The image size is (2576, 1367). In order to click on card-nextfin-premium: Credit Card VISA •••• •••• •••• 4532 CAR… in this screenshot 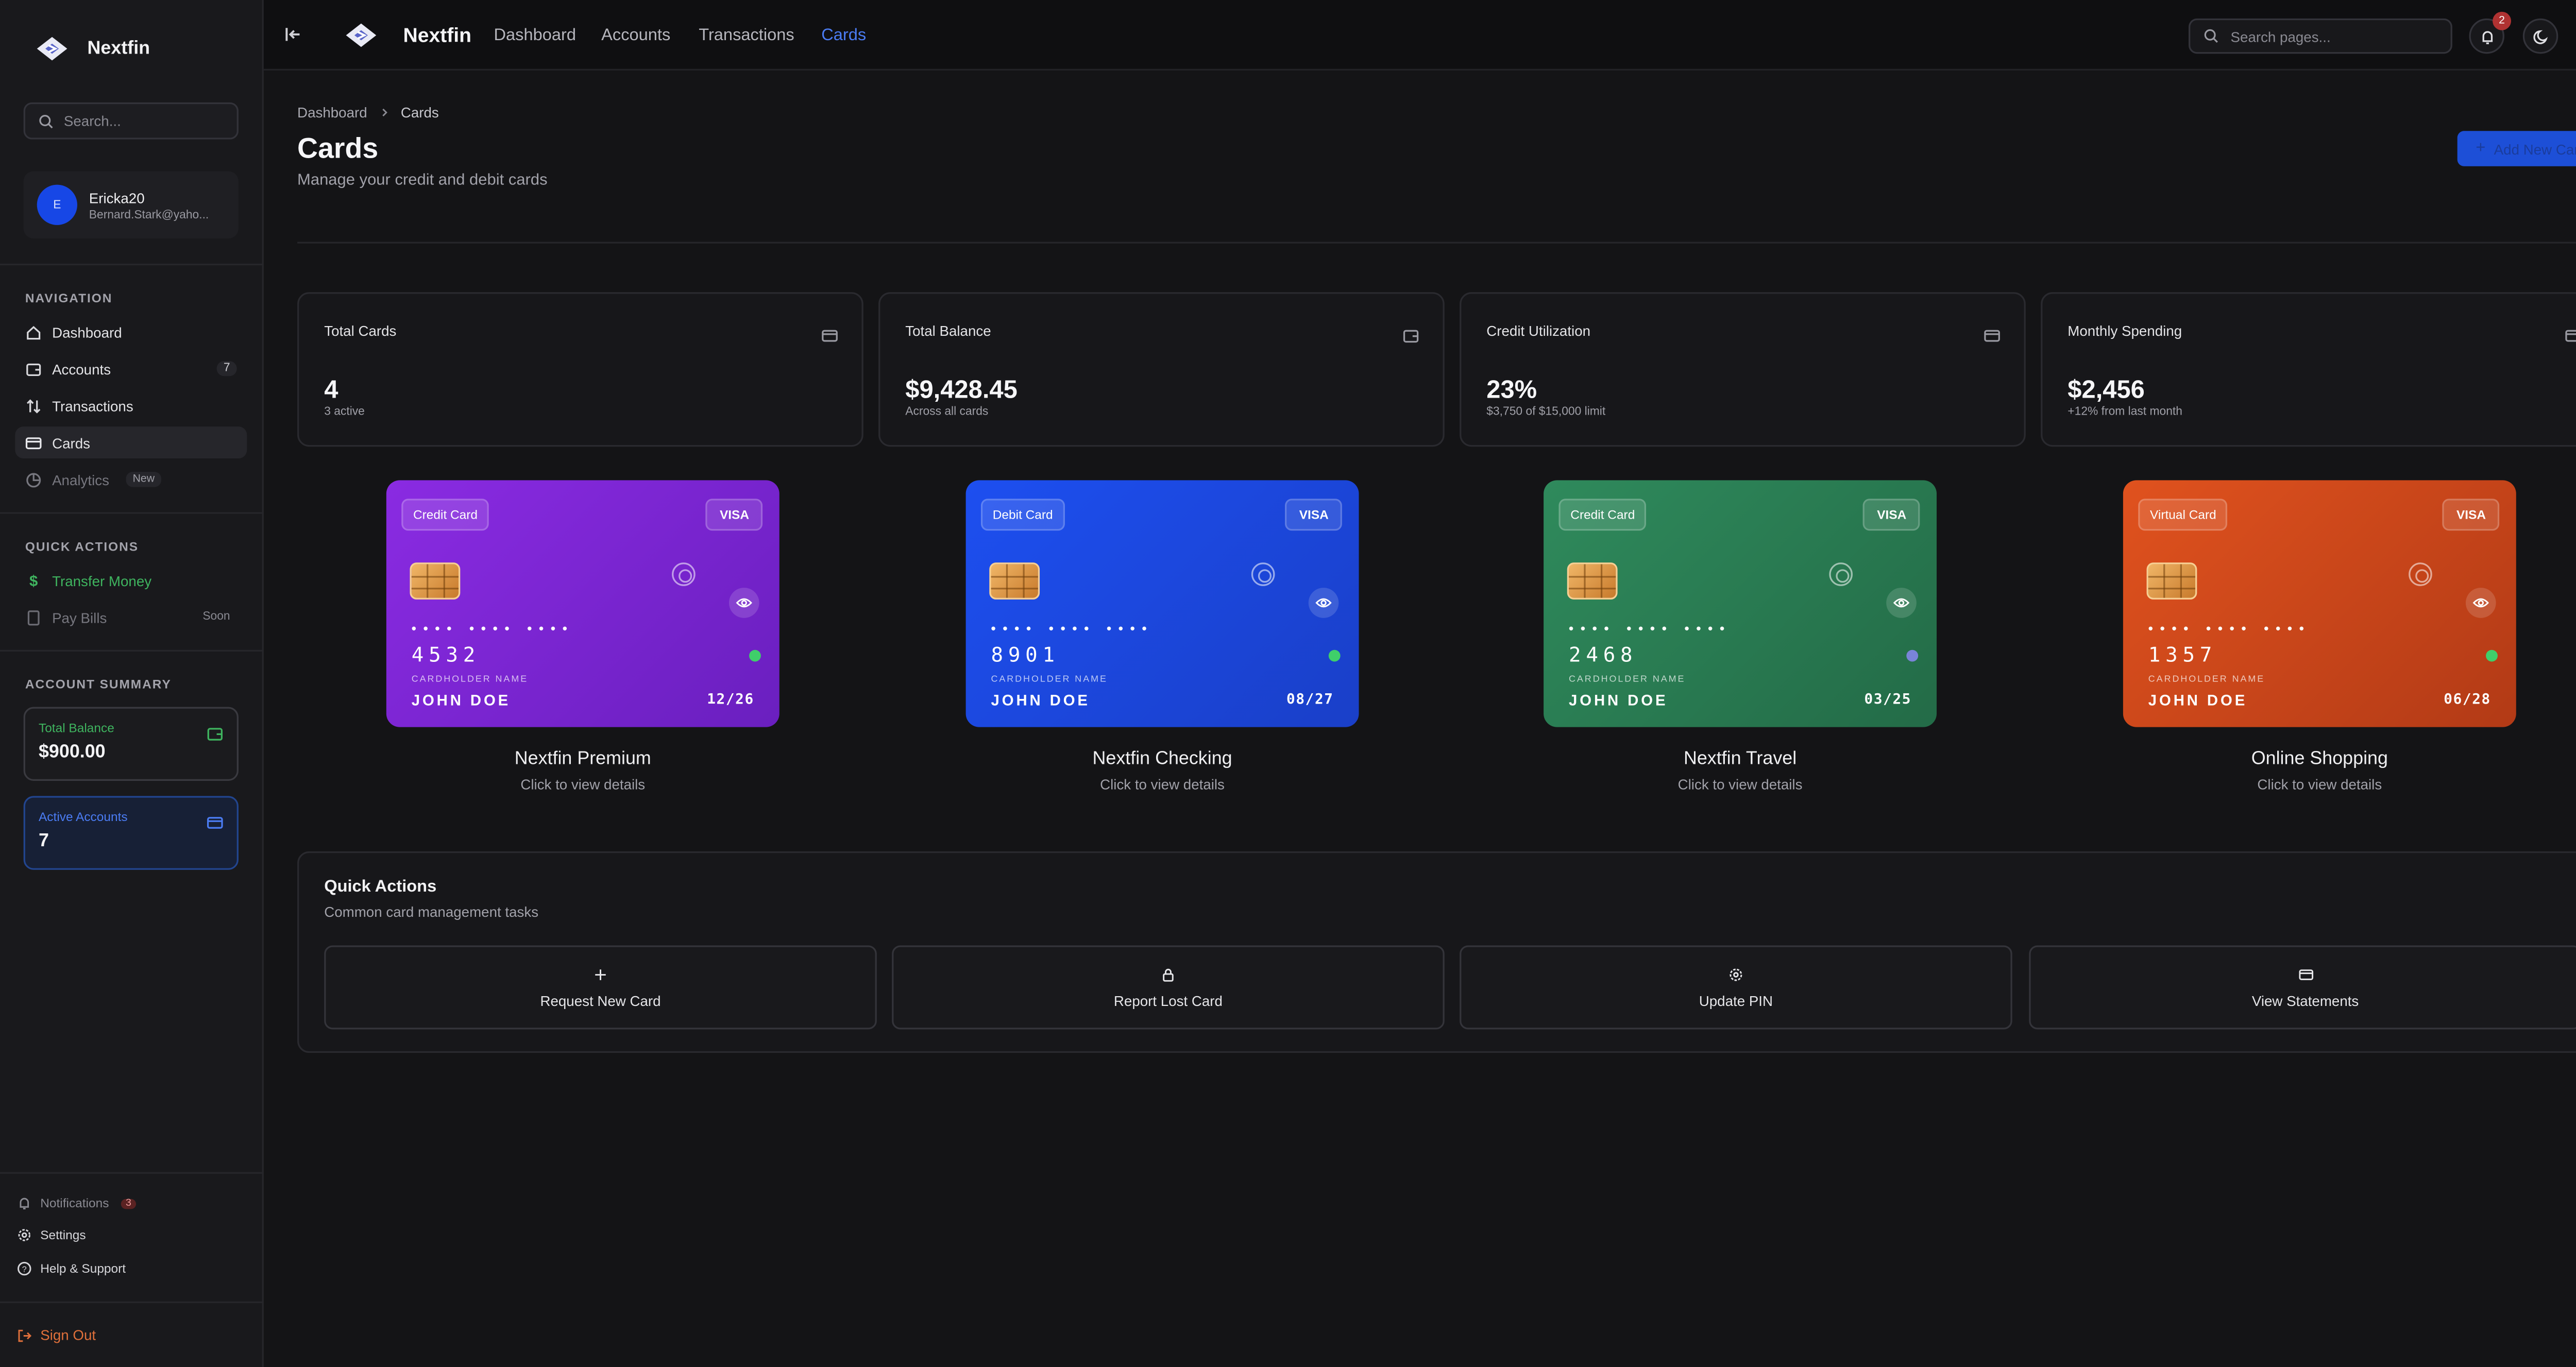, I will do `click(582, 604)`.